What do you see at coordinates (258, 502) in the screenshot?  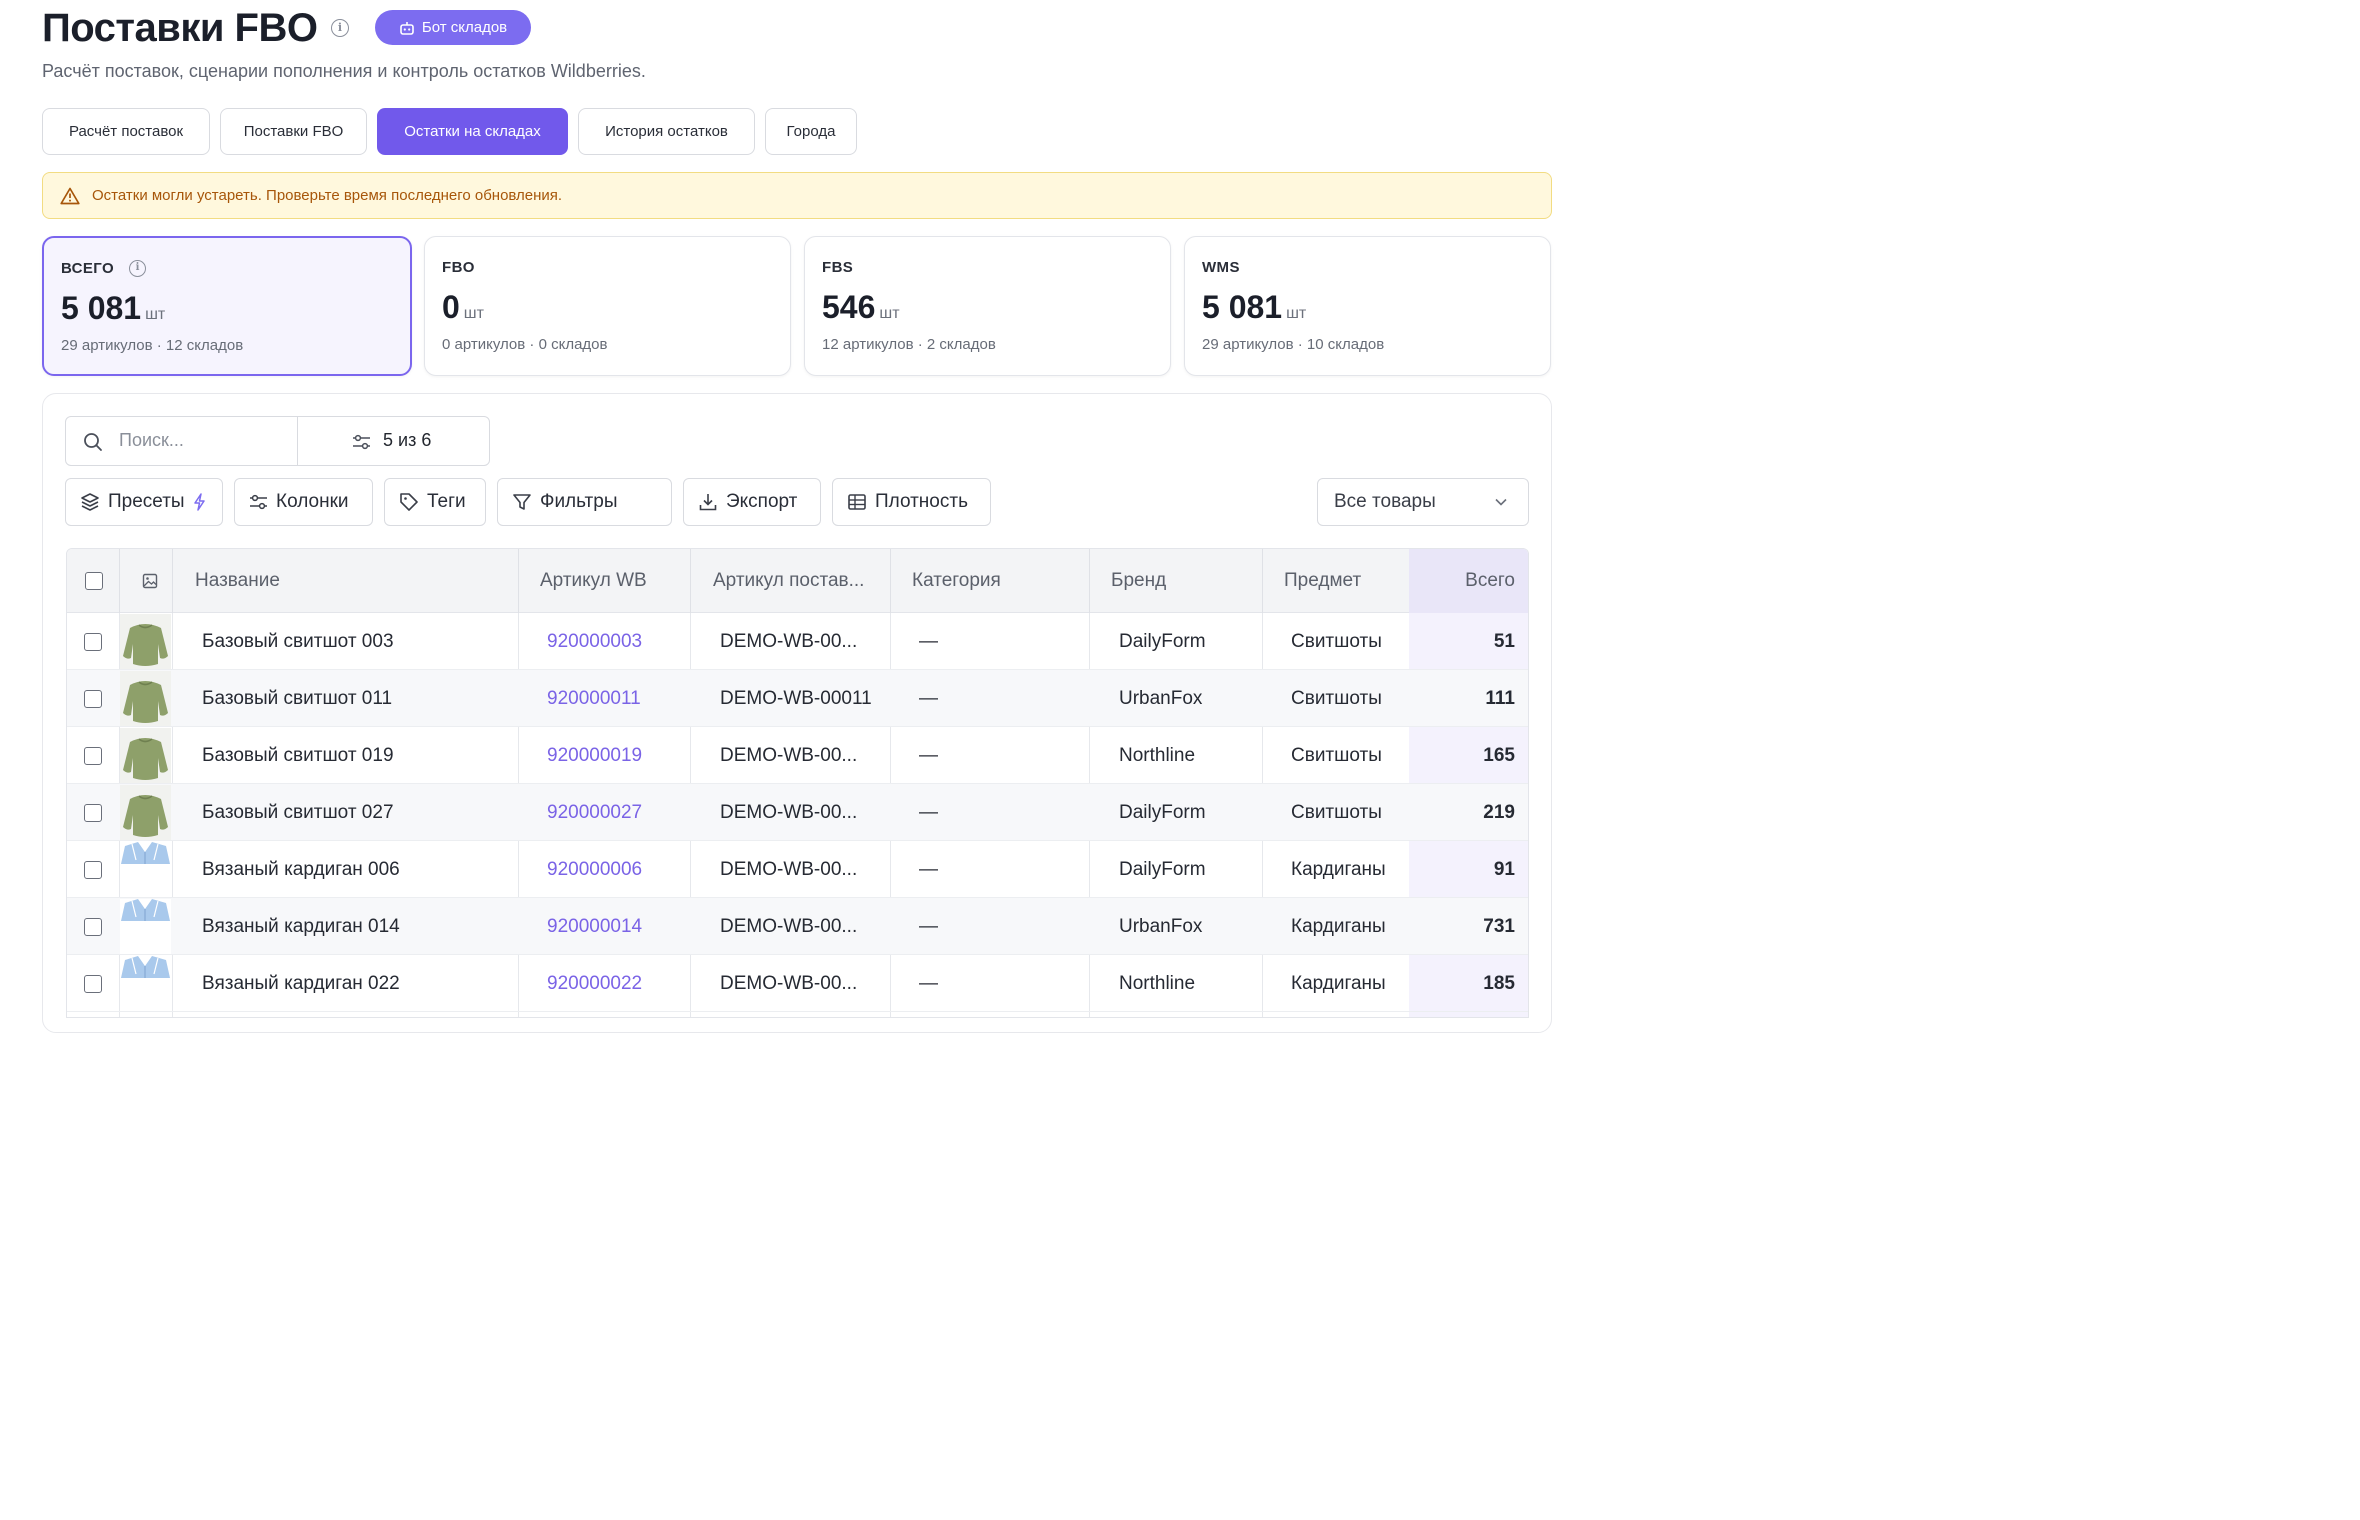 I see `sliders-icon` at bounding box center [258, 502].